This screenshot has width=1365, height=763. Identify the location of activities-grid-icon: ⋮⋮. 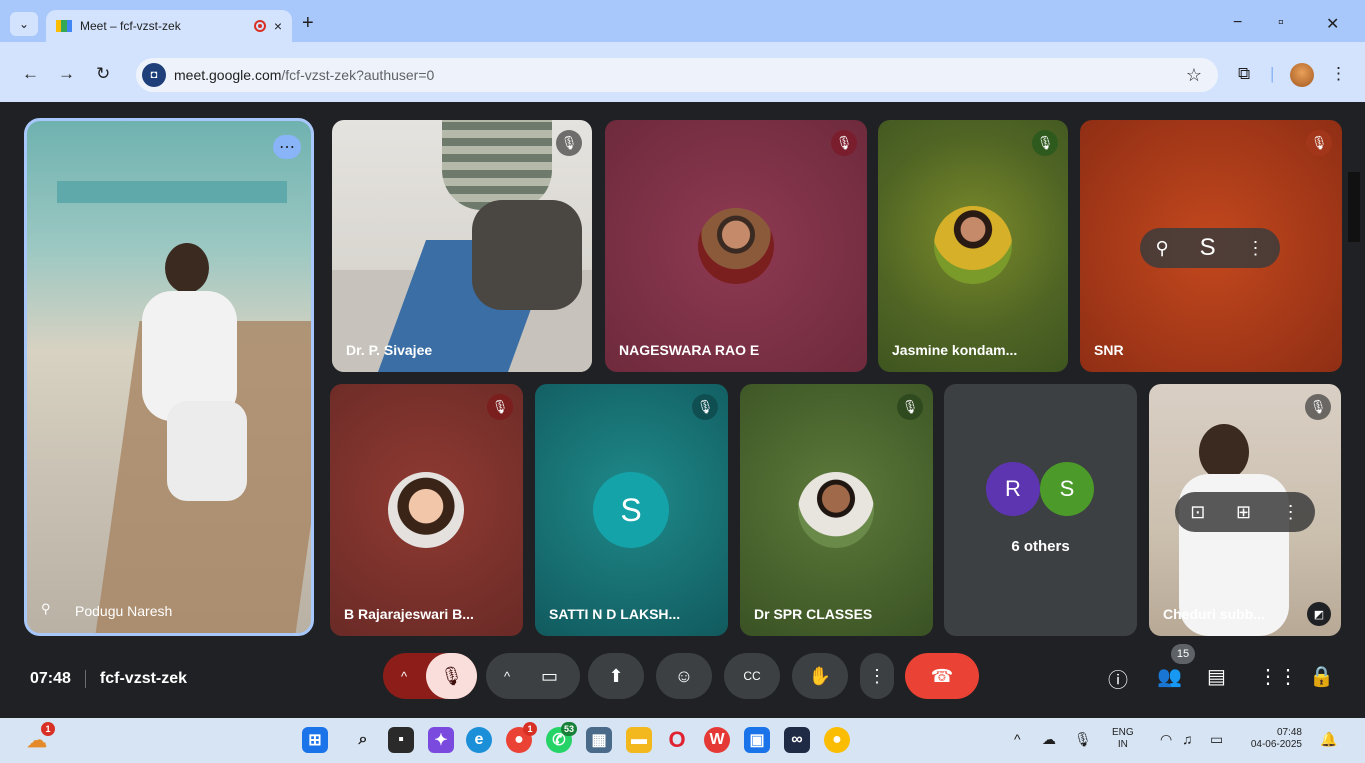
(1278, 676).